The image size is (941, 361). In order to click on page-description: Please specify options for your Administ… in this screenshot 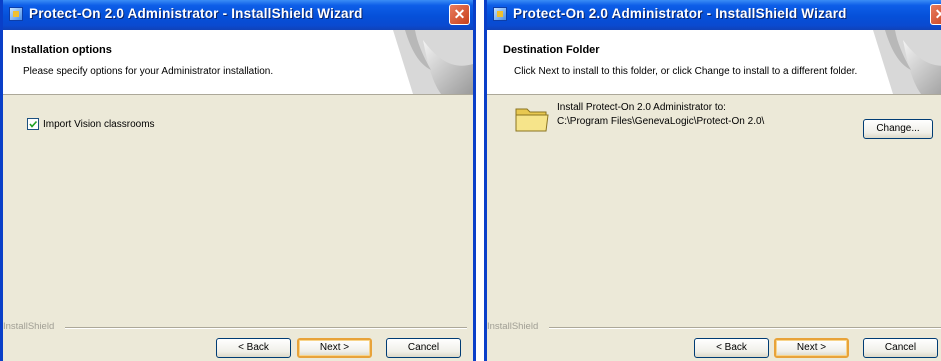, I will do `click(148, 71)`.